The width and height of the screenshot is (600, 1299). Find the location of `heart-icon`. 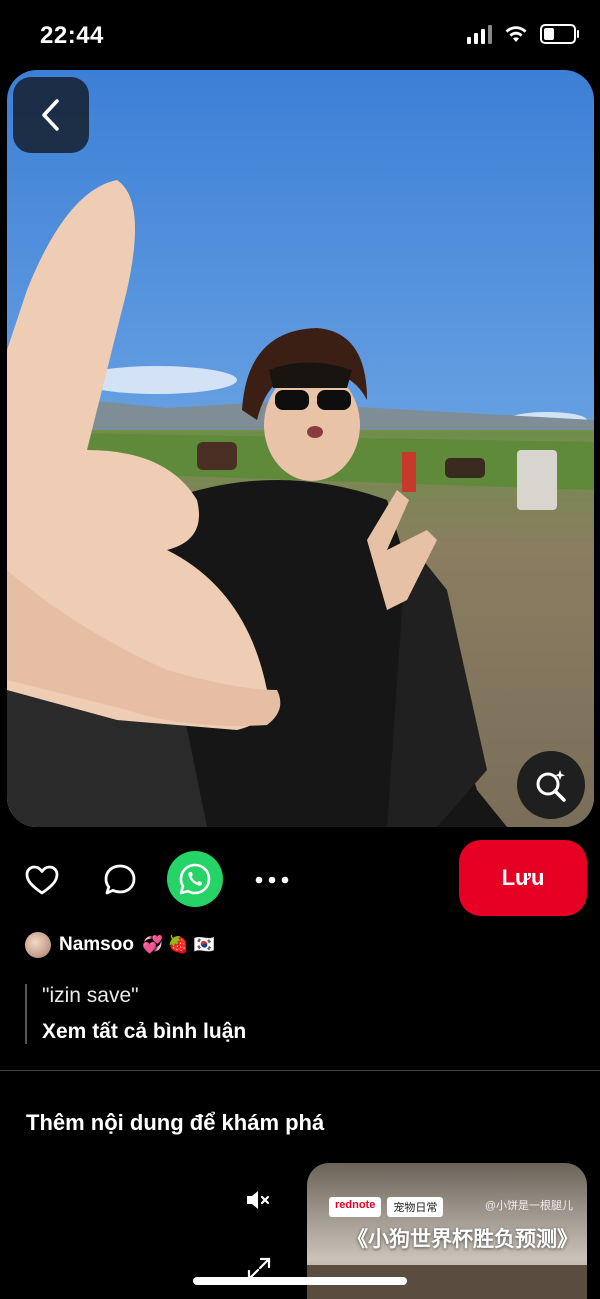

heart-icon is located at coordinates (42, 880).